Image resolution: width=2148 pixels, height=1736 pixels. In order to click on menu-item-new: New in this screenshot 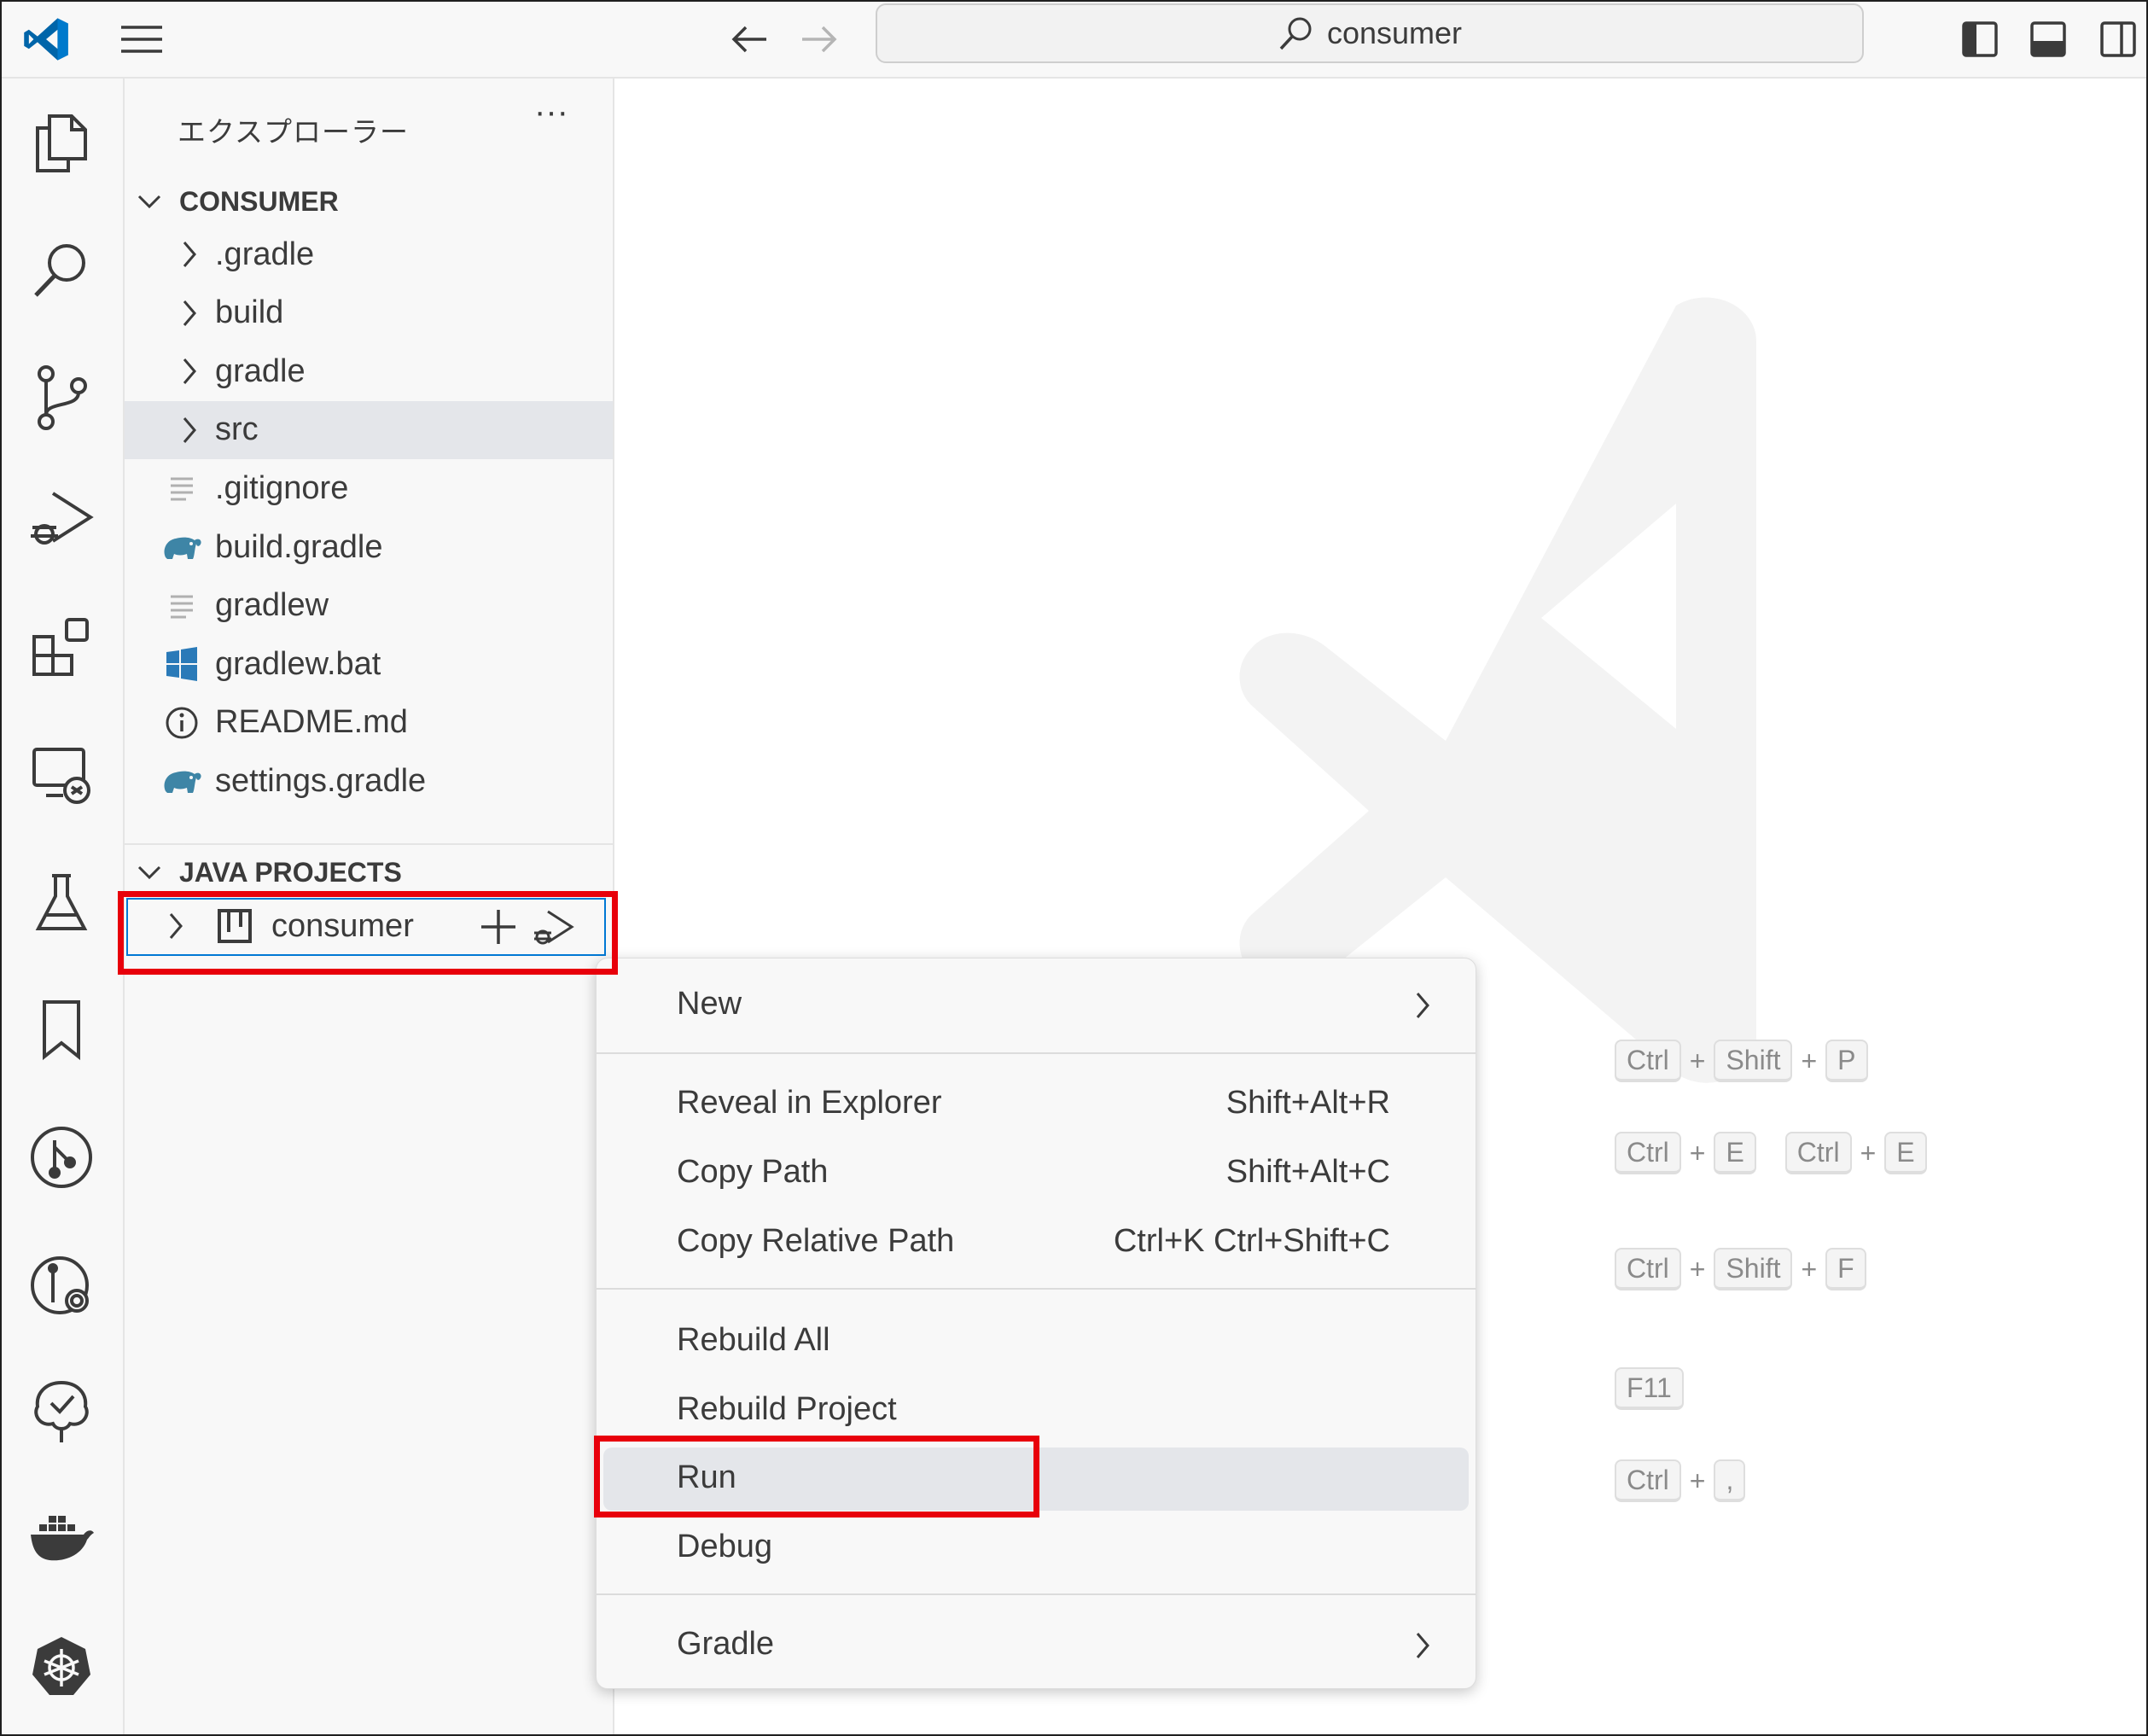, I will do `click(1036, 1005)`.